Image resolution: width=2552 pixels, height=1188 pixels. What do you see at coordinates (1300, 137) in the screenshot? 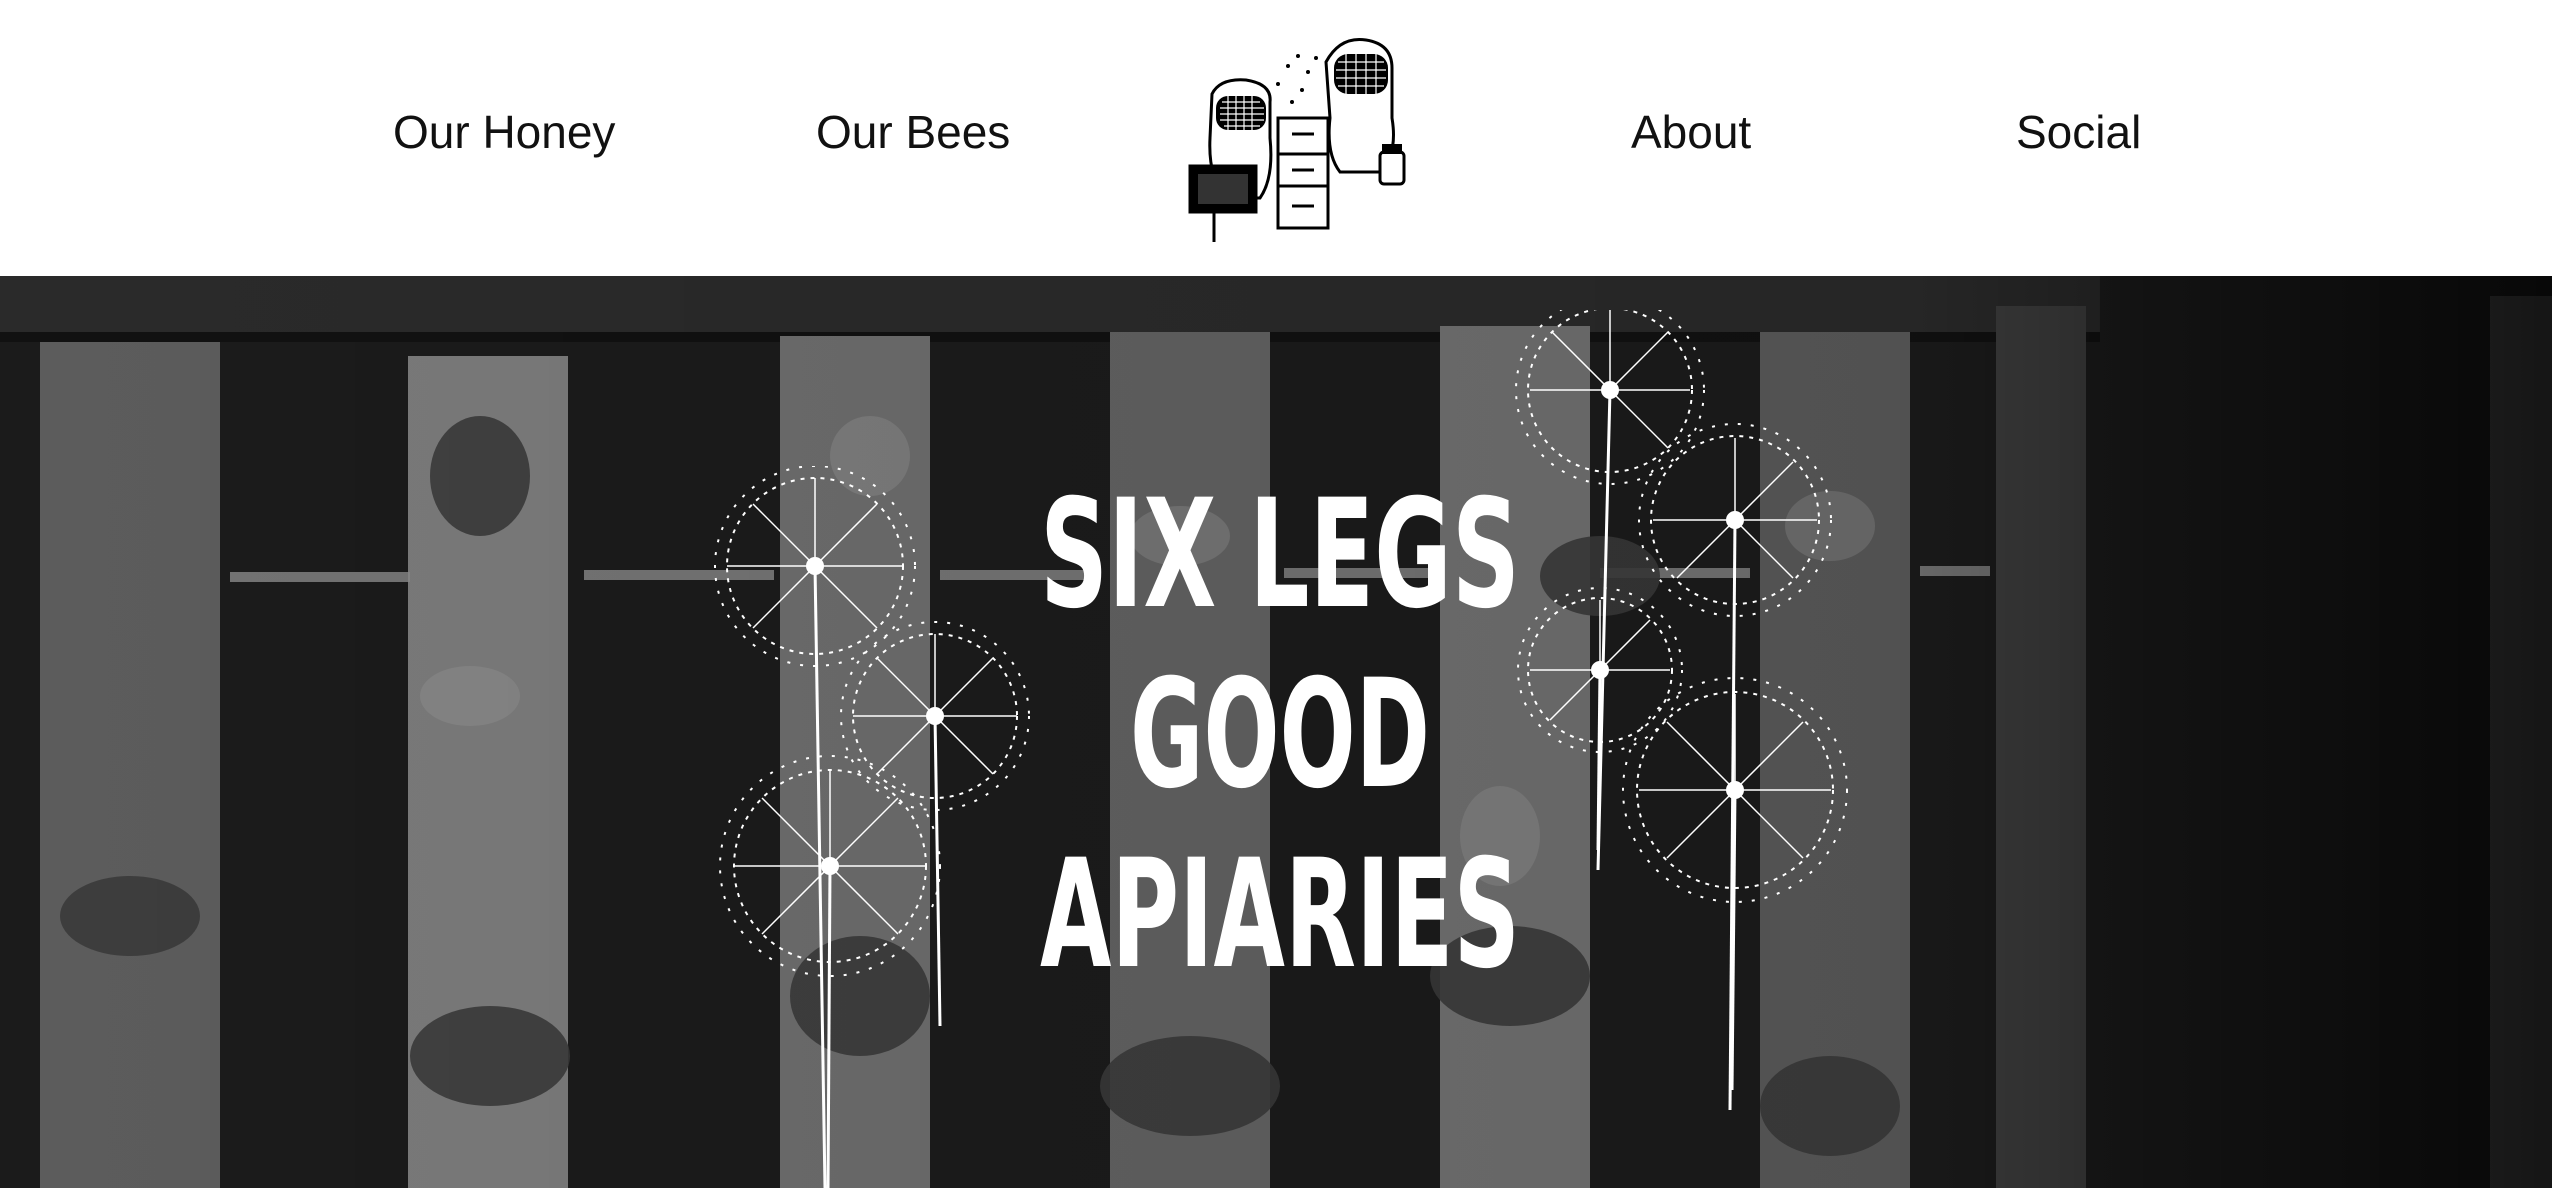
I see `beekeepers-logo-icon` at bounding box center [1300, 137].